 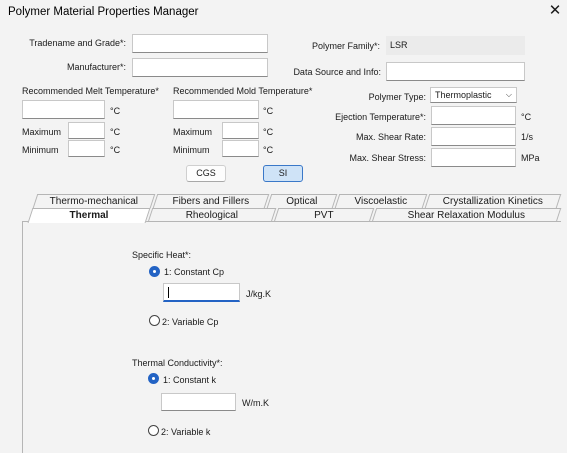 I want to click on variable-cp-label: 2: Variable Cp, so click(x=190, y=322).